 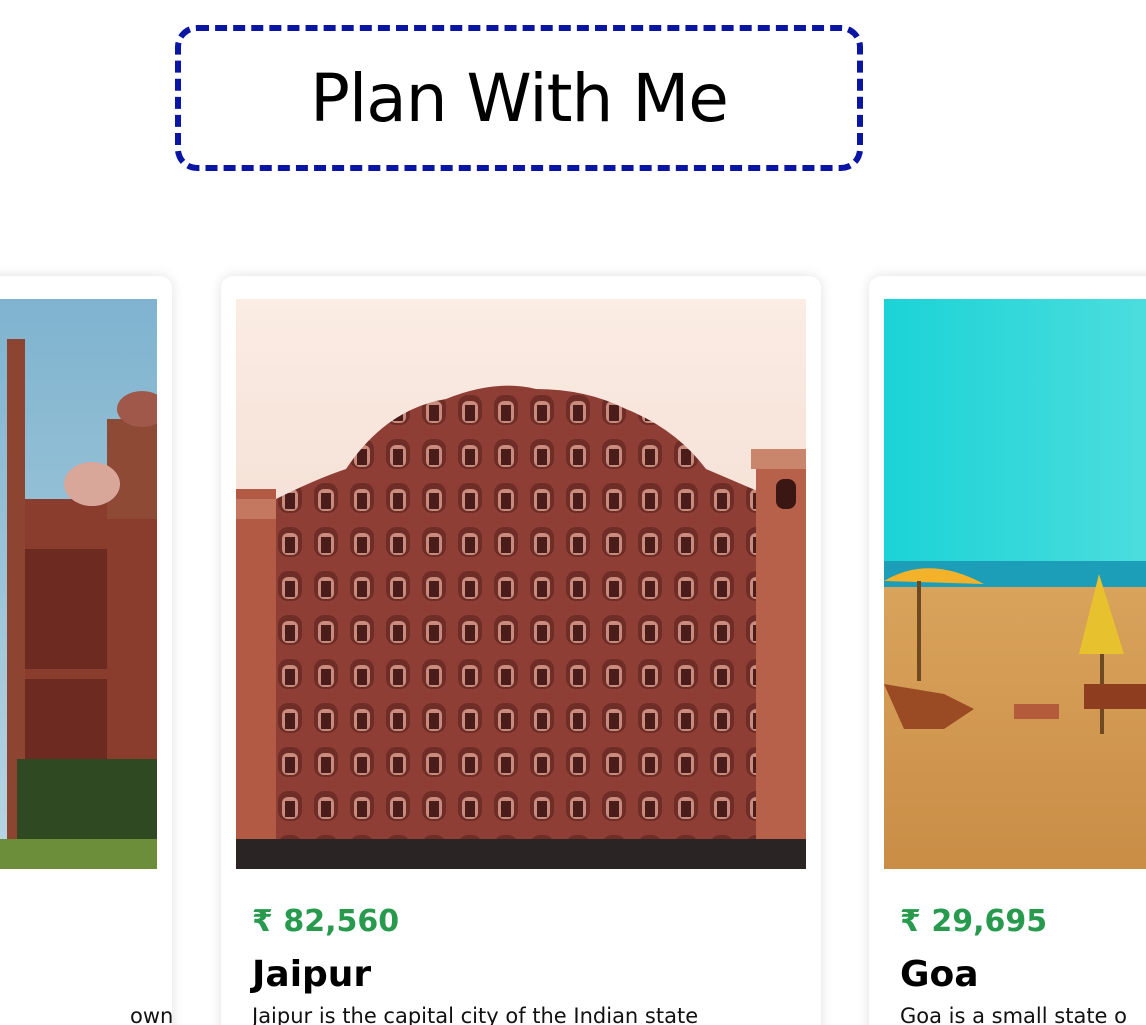 I want to click on page-title-box: Plan With Me, so click(x=519, y=98).